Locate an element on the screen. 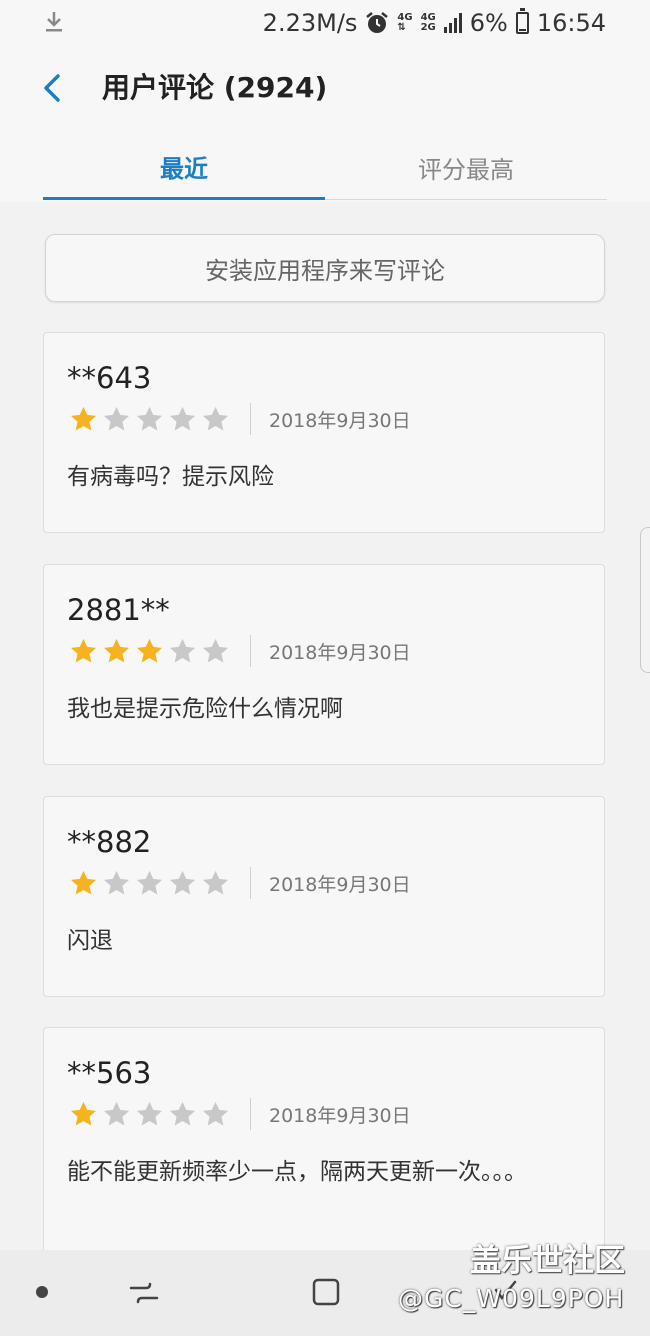  clock: 16:54 is located at coordinates (571, 23).